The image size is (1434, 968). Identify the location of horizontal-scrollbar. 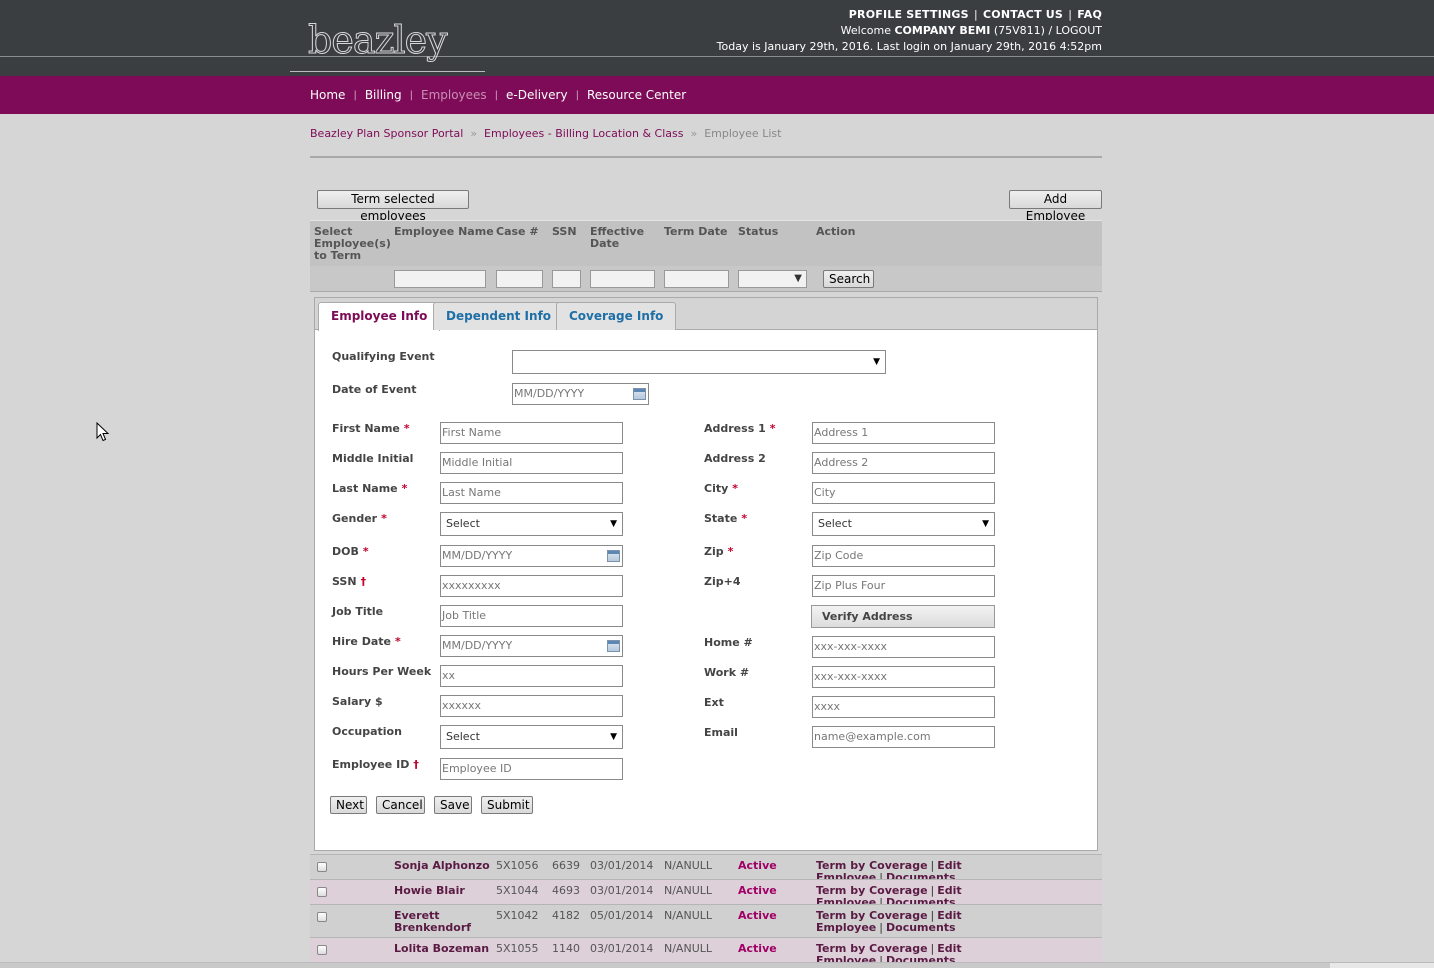
(717, 965).